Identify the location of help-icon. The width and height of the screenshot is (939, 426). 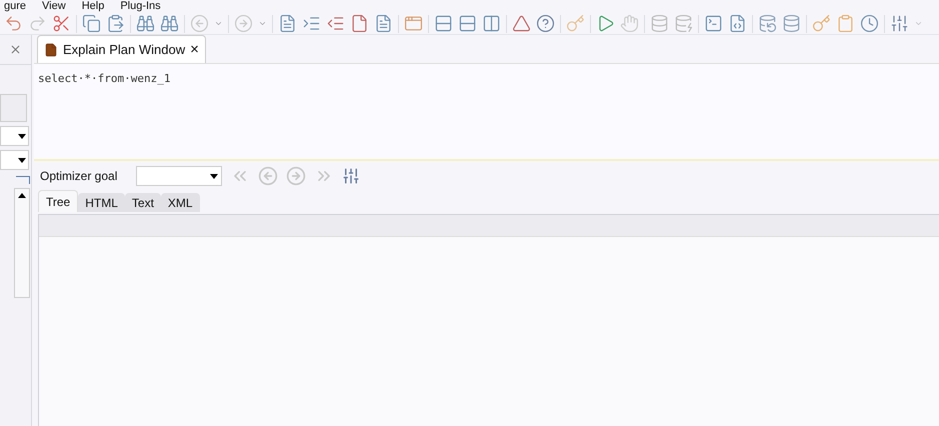
(545, 23).